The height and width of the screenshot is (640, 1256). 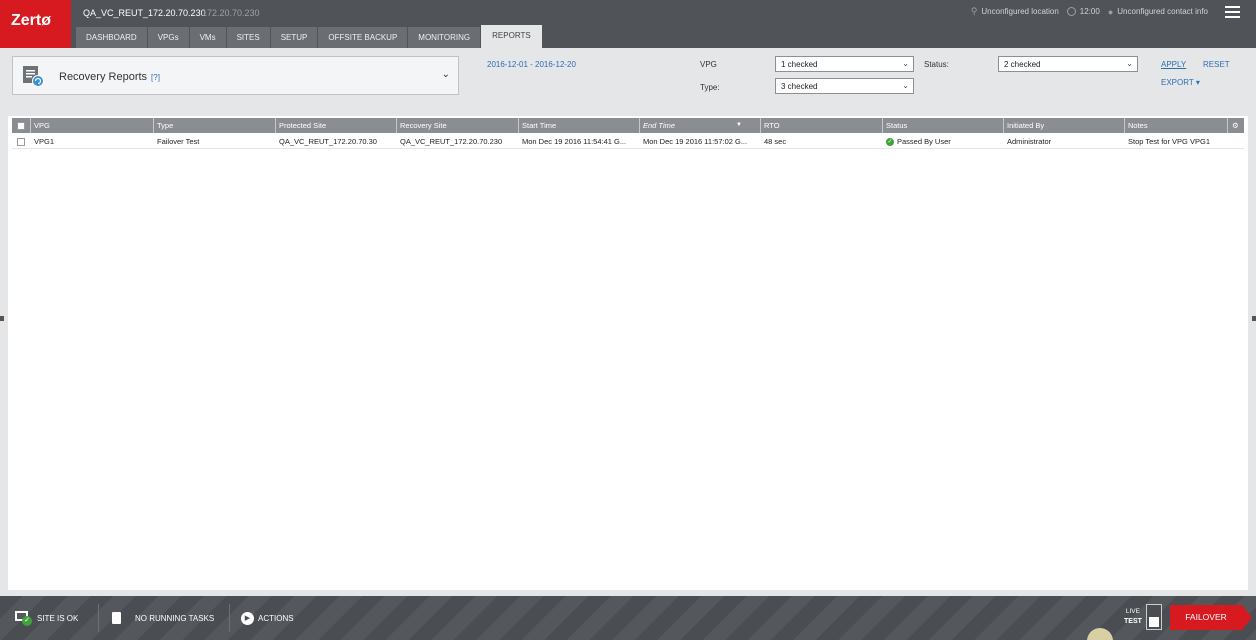 I want to click on cell-type: Failover Test, so click(x=178, y=141).